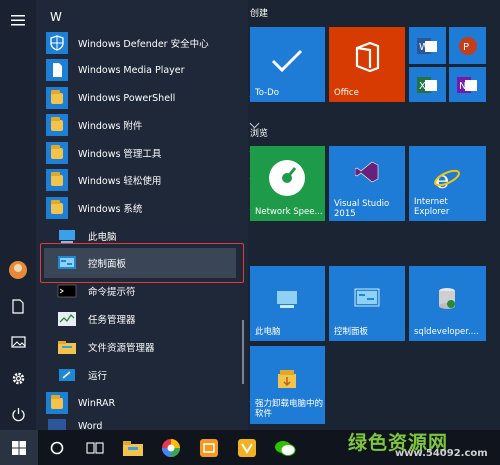 The width and height of the screenshot is (500, 465). Describe the element at coordinates (161, 125) in the screenshot. I see `app-item-windows-accessories: Windows 附件` at that location.